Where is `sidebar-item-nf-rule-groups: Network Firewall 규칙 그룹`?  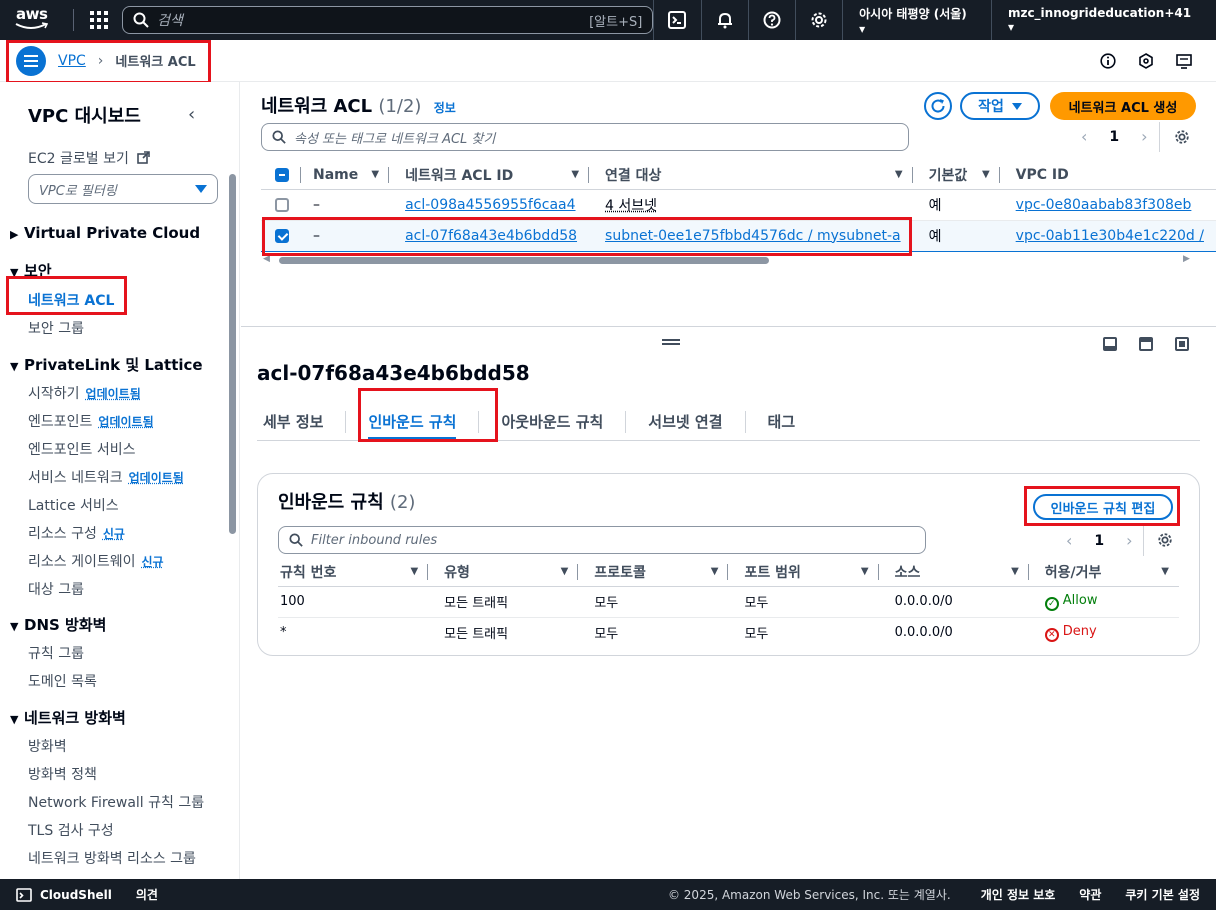
sidebar-item-nf-rule-groups: Network Firewall 규칙 그룹 is located at coordinates (116, 802).